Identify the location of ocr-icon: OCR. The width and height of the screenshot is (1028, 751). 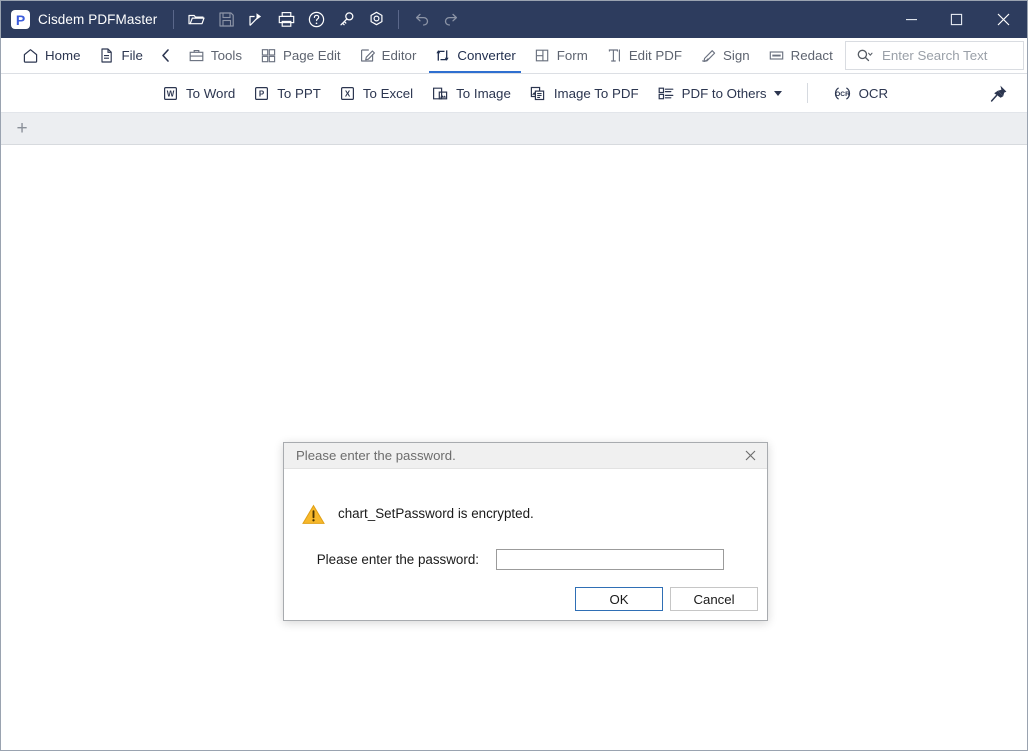
(842, 93).